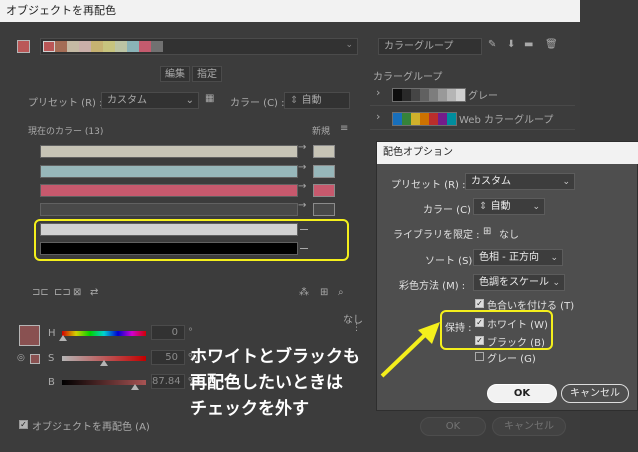  What do you see at coordinates (436, 235) in the screenshot?
I see `dialog-library-label: ライブラリを限定 :` at bounding box center [436, 235].